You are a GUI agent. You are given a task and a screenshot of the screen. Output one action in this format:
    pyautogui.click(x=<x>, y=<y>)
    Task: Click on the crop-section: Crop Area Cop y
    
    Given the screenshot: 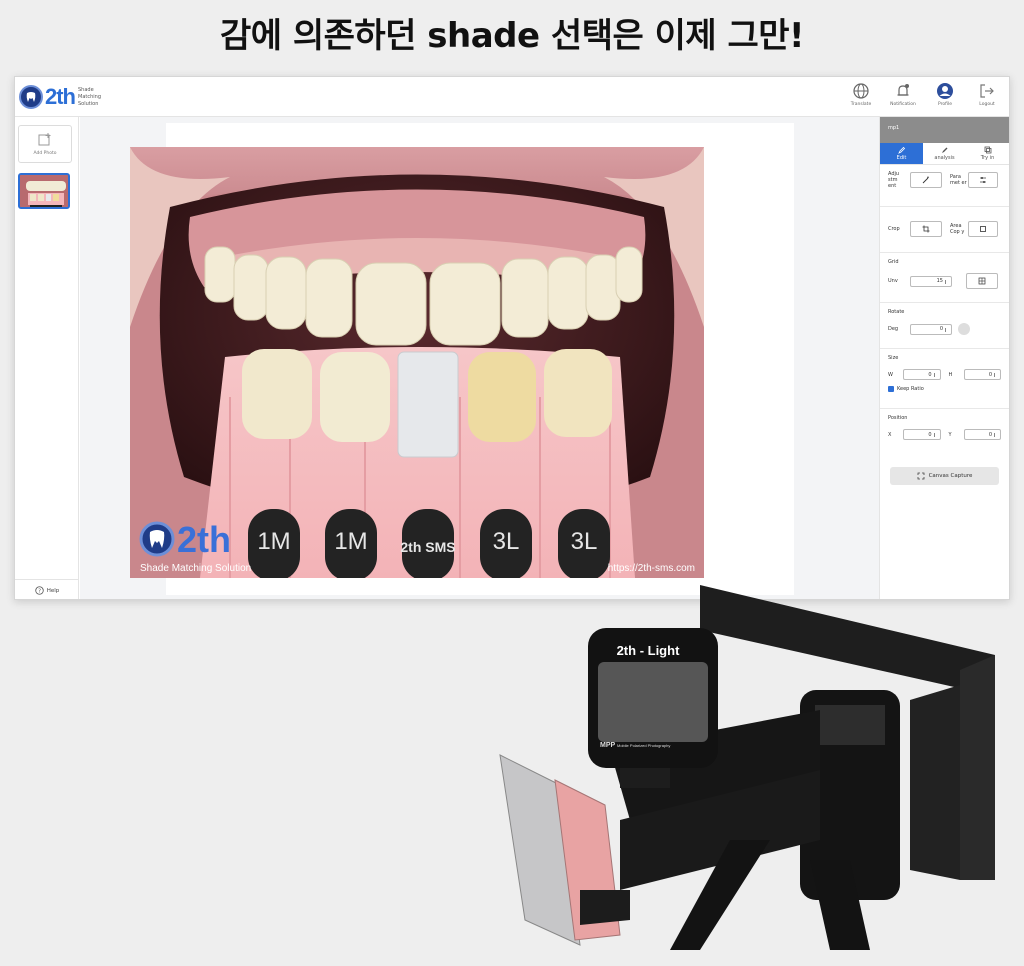 What is the action you would take?
    pyautogui.click(x=944, y=230)
    